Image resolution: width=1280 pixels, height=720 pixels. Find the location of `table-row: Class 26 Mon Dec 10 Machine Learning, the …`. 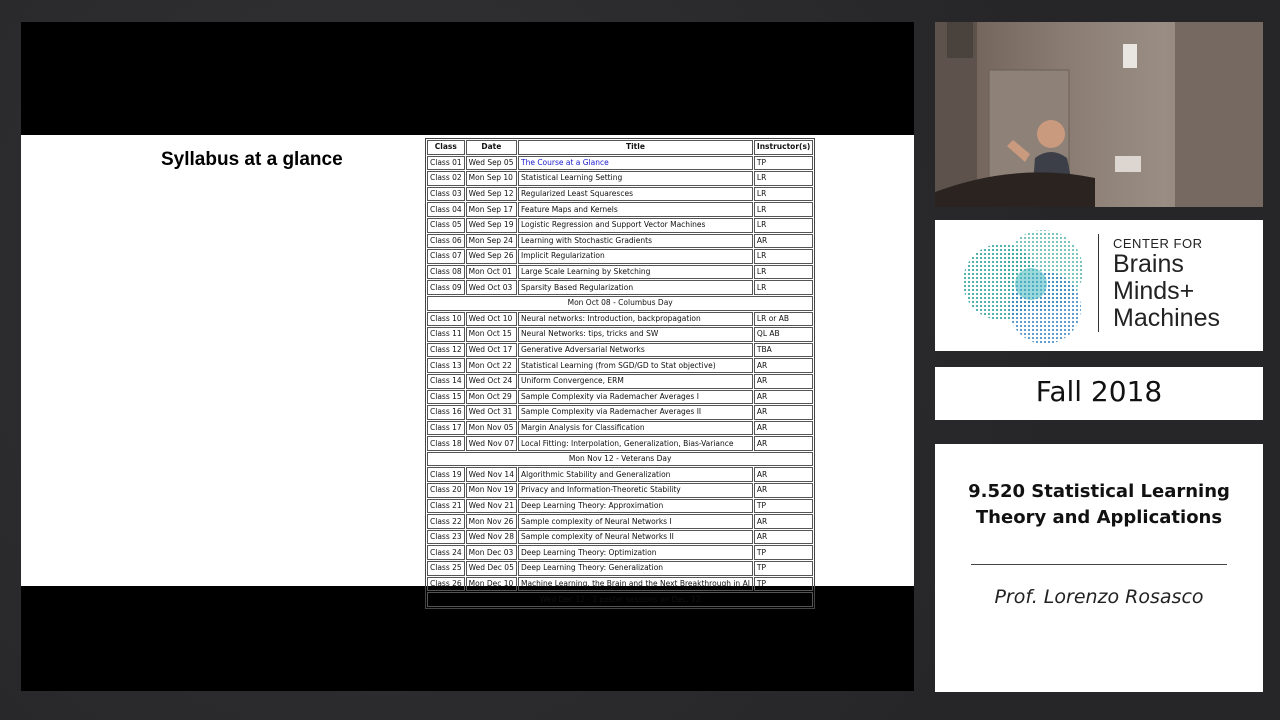

table-row: Class 26 Mon Dec 10 Machine Learning, the … is located at coordinates (620, 584).